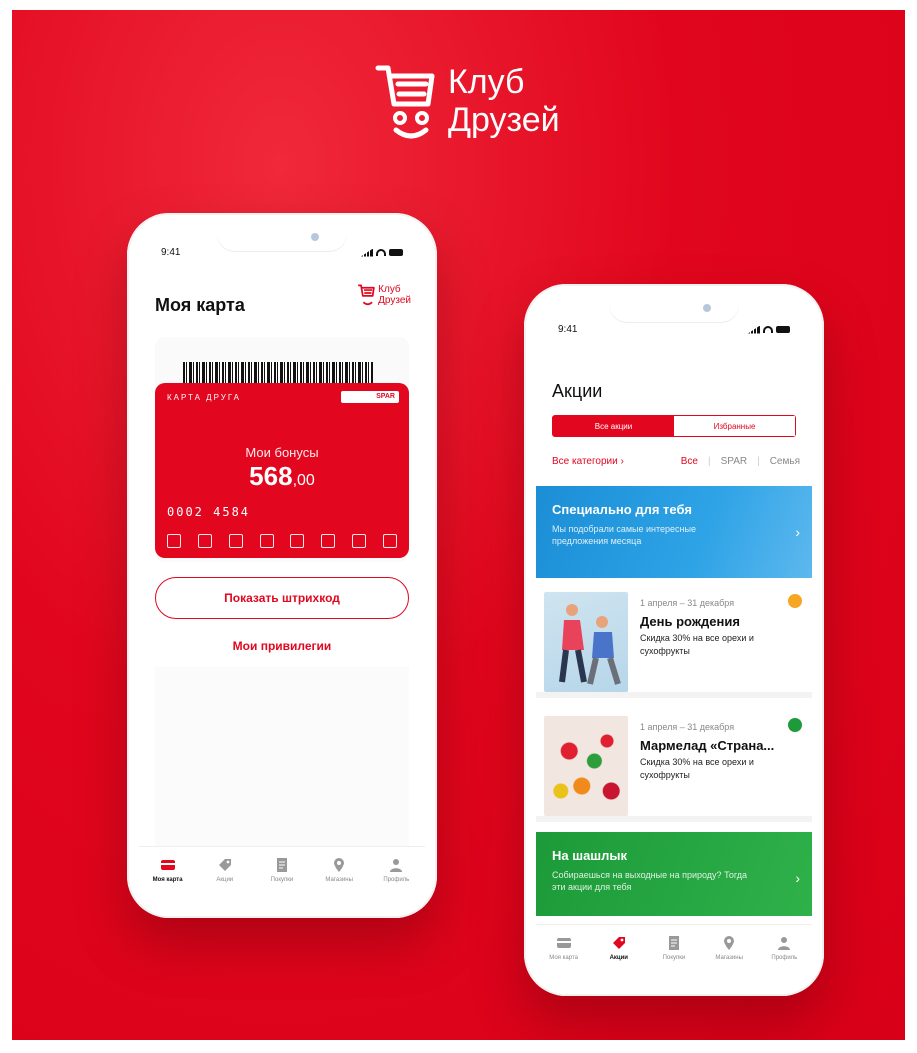 The height and width of the screenshot is (1053, 917). What do you see at coordinates (622, 509) in the screenshot?
I see `banner-title: Специально для тебя` at bounding box center [622, 509].